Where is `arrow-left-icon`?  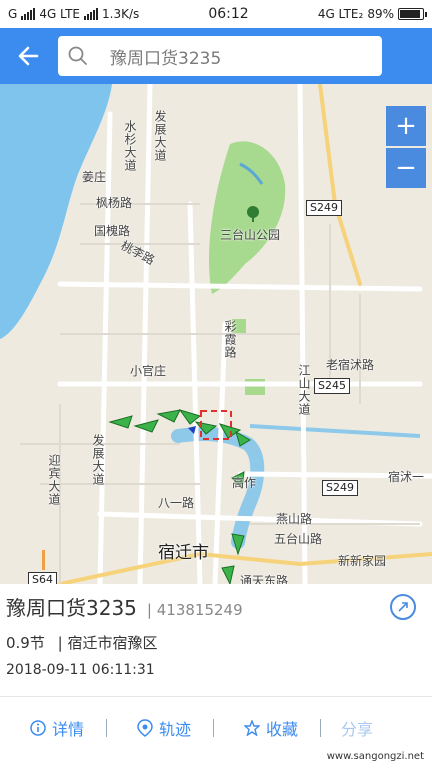
arrow-left-icon is located at coordinates (28, 56).